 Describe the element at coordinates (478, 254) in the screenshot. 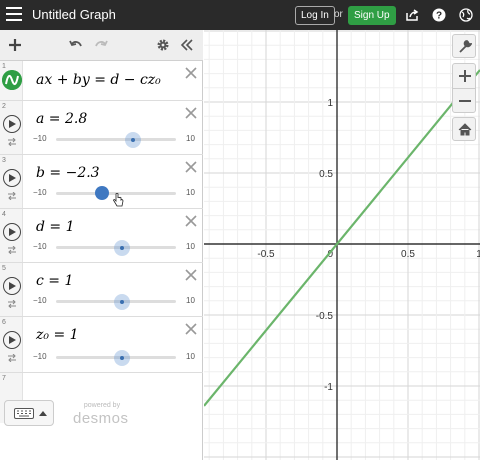

I see `x-tick-label: 1` at that location.